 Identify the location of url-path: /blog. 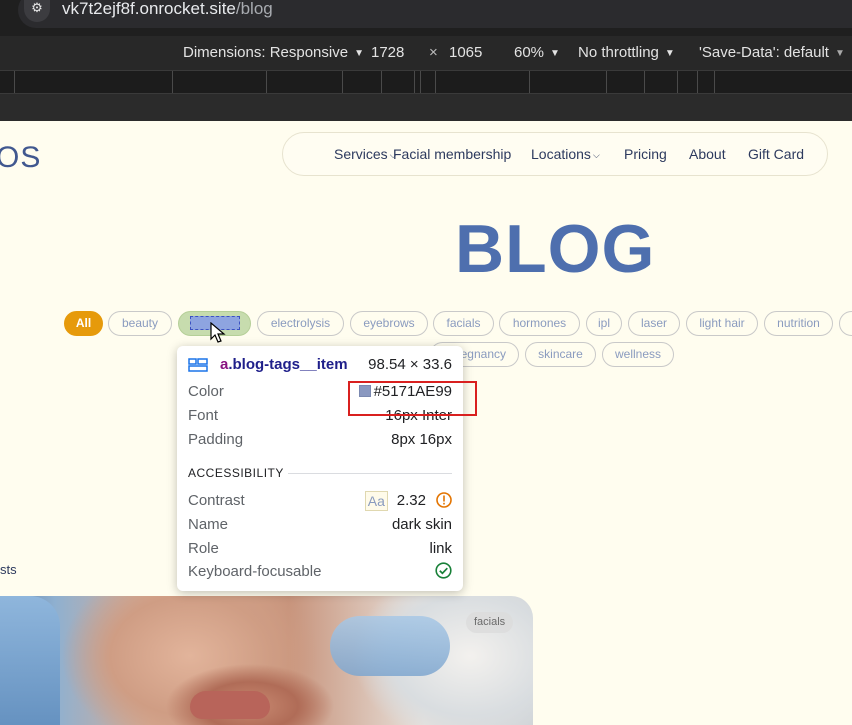
(254, 9).